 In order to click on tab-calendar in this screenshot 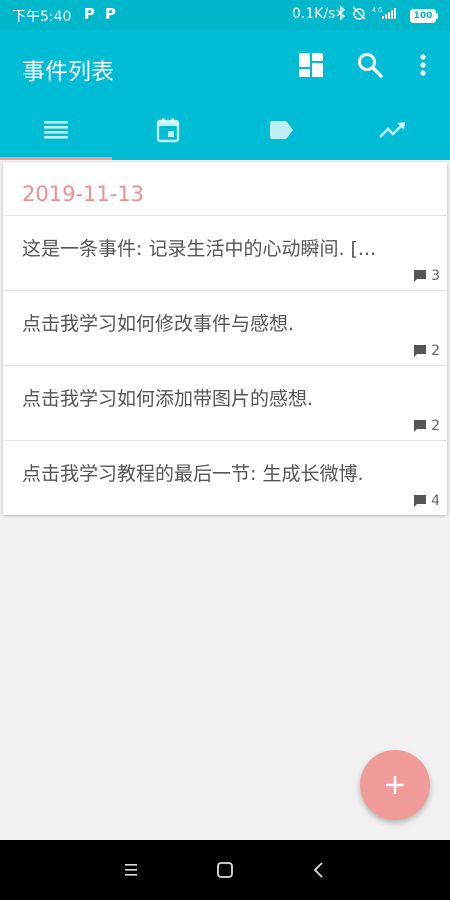, I will do `click(168, 130)`.